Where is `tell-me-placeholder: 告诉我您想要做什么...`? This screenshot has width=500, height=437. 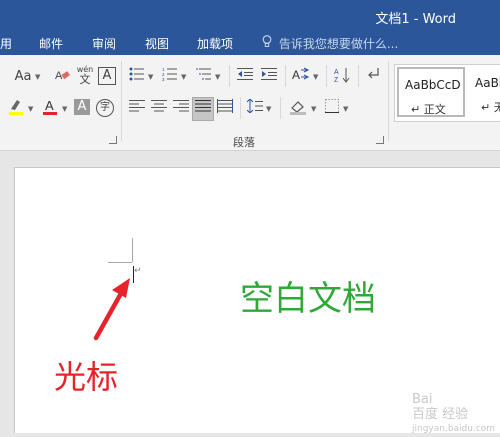 tell-me-placeholder: 告诉我您想要做什么... is located at coordinates (338, 44).